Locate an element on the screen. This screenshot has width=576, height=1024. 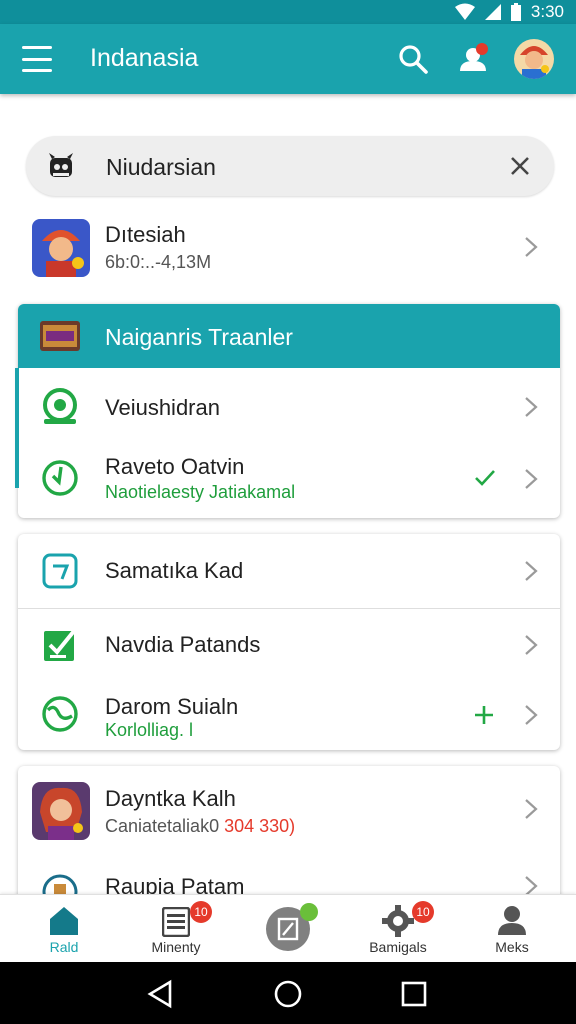
nav-home: Rald is located at coordinates (64, 929).